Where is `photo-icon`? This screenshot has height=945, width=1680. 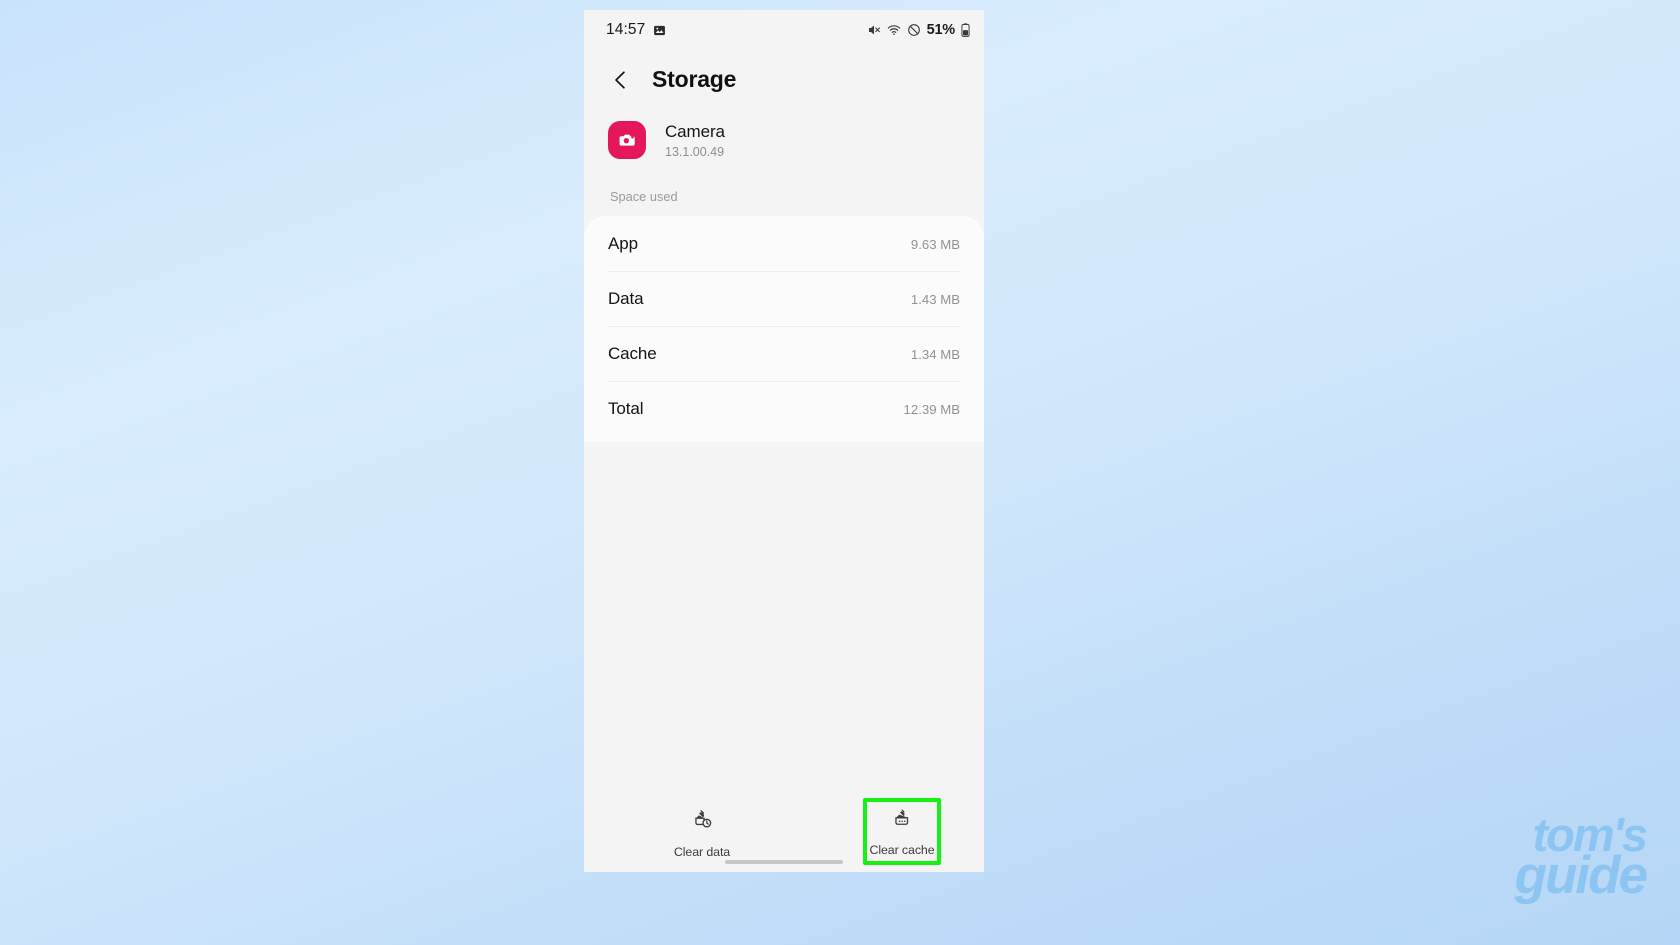 photo-icon is located at coordinates (659, 30).